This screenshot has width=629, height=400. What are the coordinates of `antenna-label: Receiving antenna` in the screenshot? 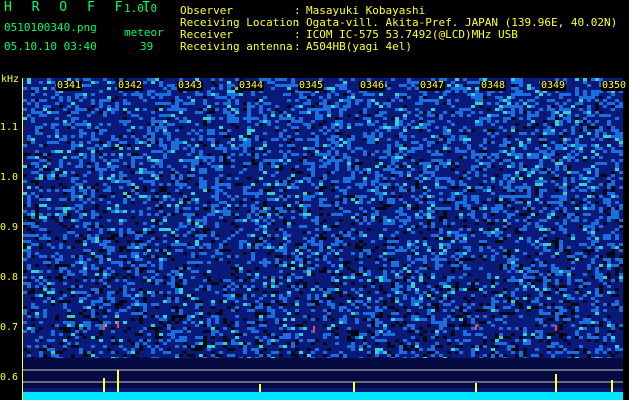 It's located at (236, 46).